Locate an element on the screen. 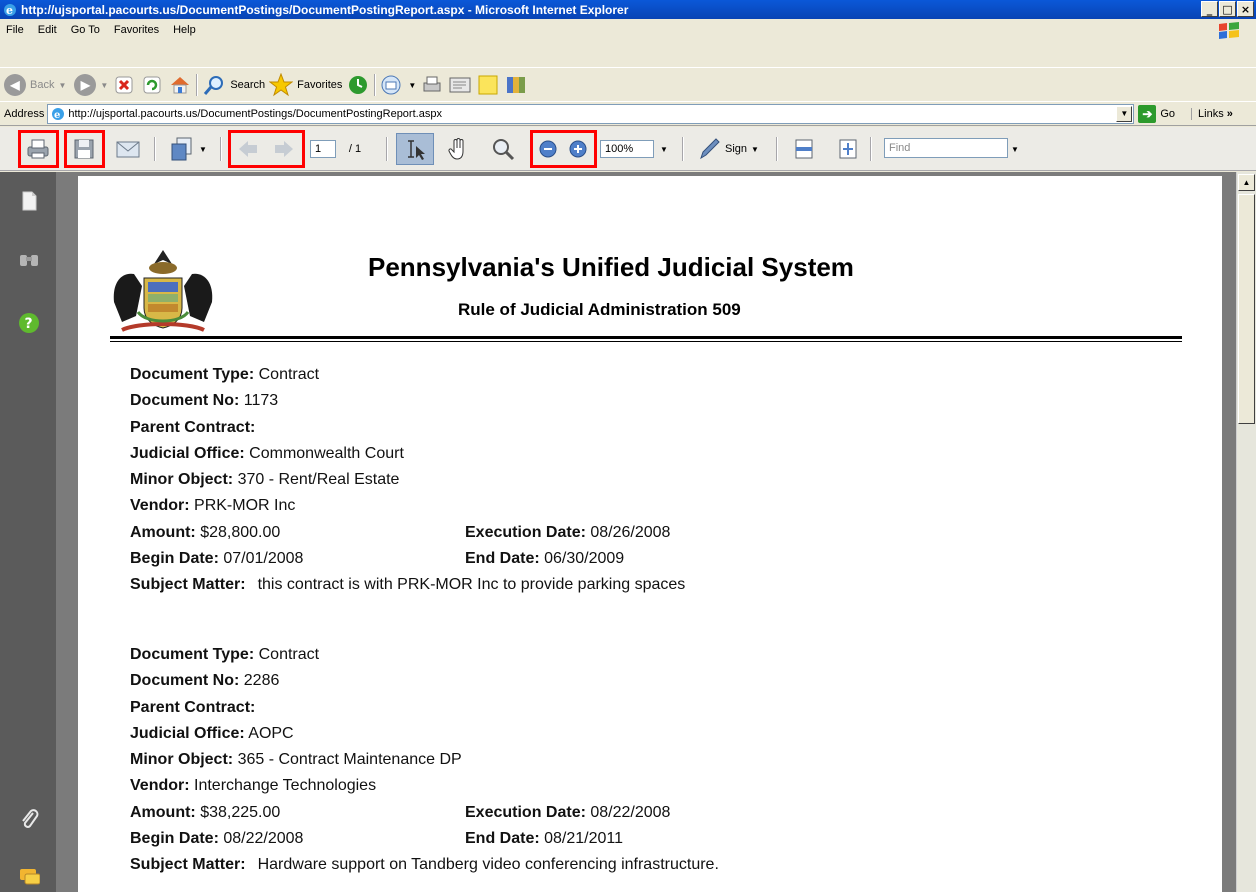  go-arrow-icon: ➔ is located at coordinates (1147, 113).